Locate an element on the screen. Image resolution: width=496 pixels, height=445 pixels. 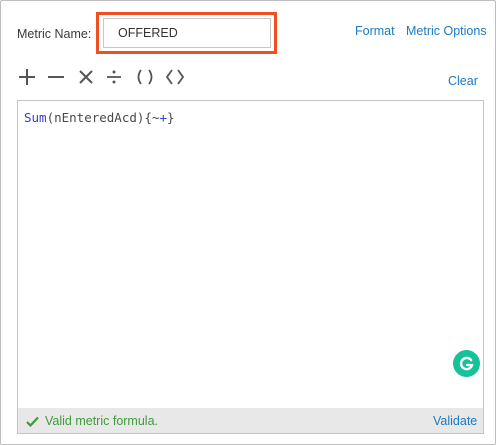
formula-tail: } is located at coordinates (171, 117).